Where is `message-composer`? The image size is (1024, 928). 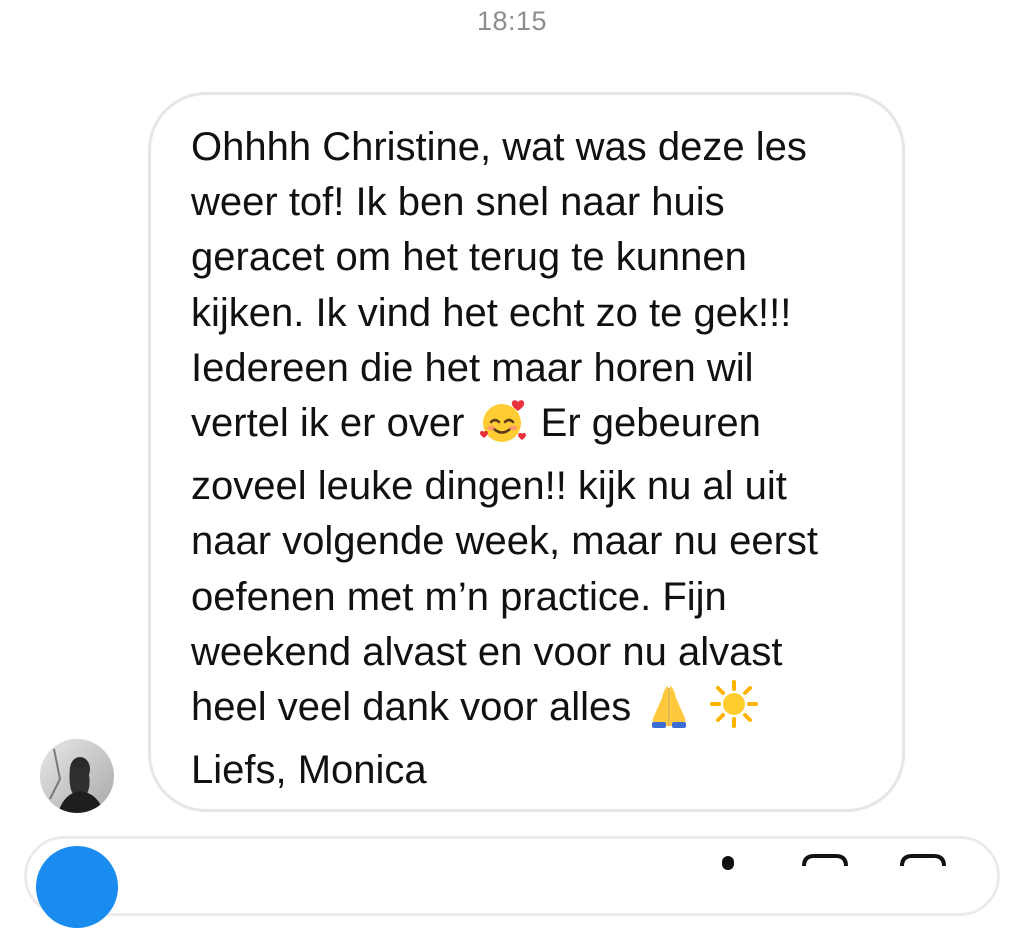
message-composer is located at coordinates (512, 876).